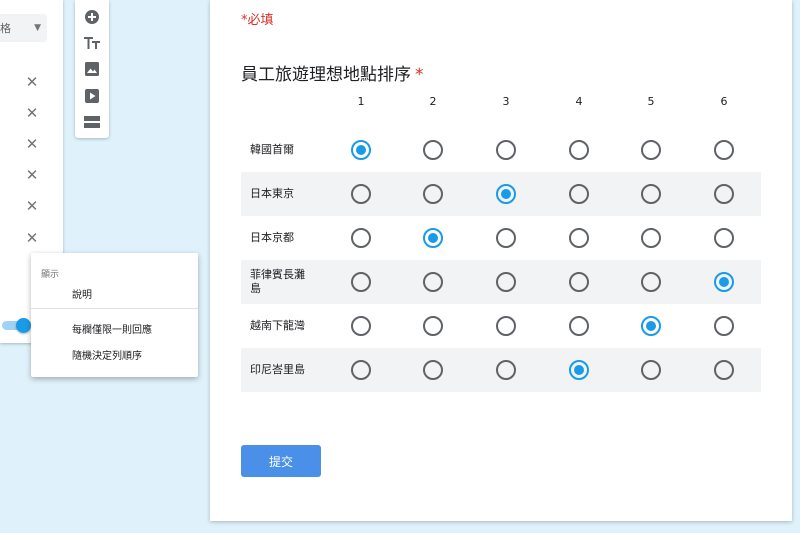 This screenshot has width=800, height=533. Describe the element at coordinates (651, 194) in the screenshot. I see `grid-radio-r2-c5` at that location.